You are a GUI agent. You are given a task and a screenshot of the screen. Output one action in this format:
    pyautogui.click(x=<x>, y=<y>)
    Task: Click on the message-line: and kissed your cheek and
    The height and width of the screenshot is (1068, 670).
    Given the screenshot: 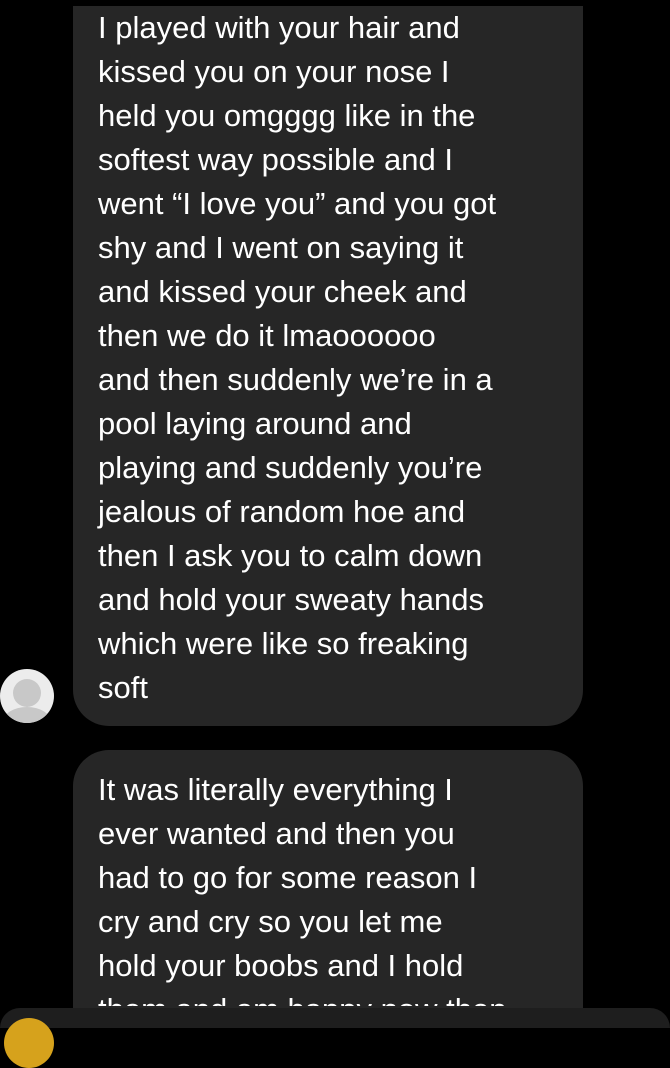 What is the action you would take?
    pyautogui.click(x=282, y=291)
    